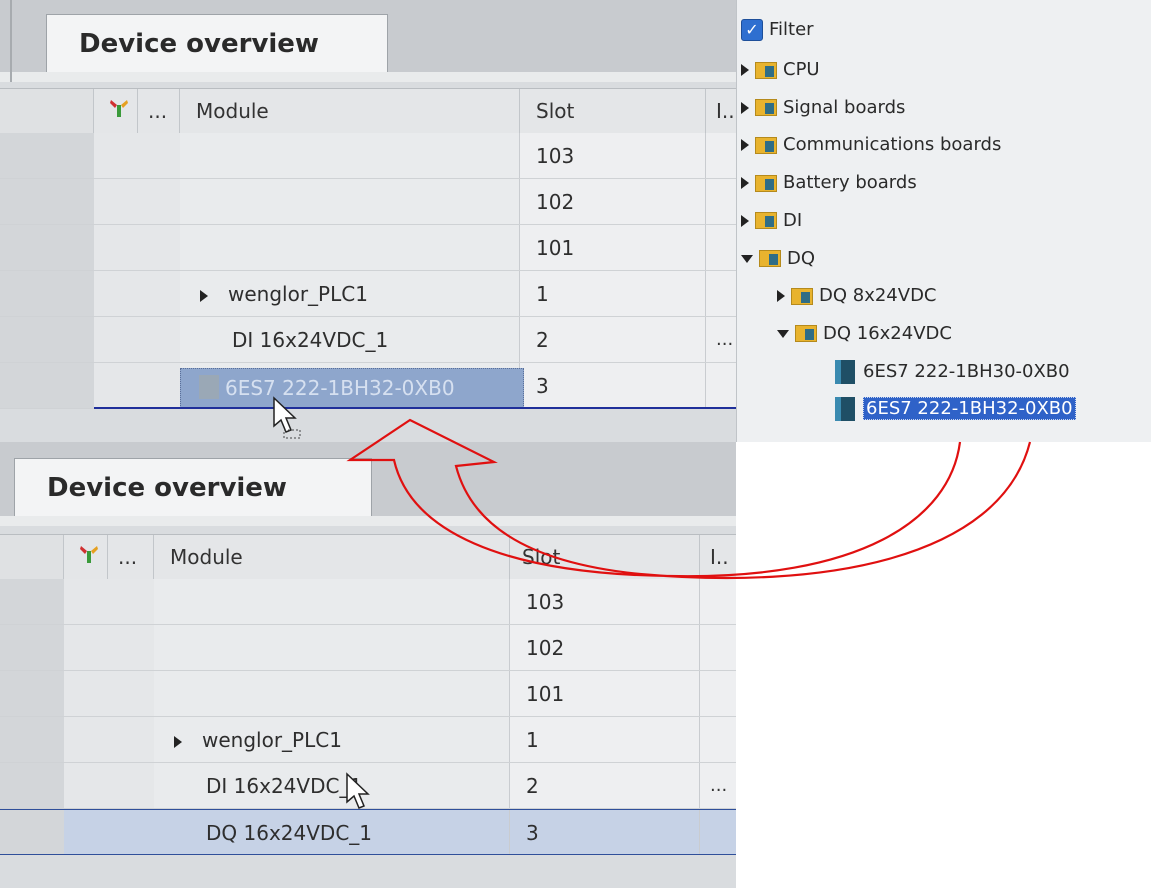 The height and width of the screenshot is (888, 1151). Describe the element at coordinates (780, 70) in the screenshot. I see `catalog-item: CPU` at that location.